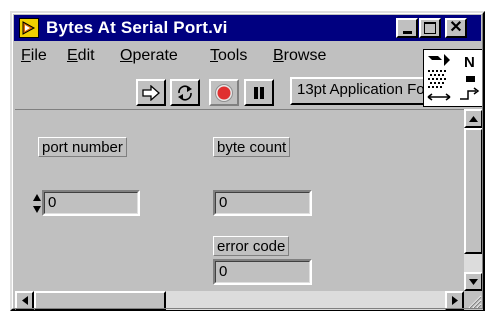  I want to click on menu-operate-mnemonic: O, so click(126, 55).